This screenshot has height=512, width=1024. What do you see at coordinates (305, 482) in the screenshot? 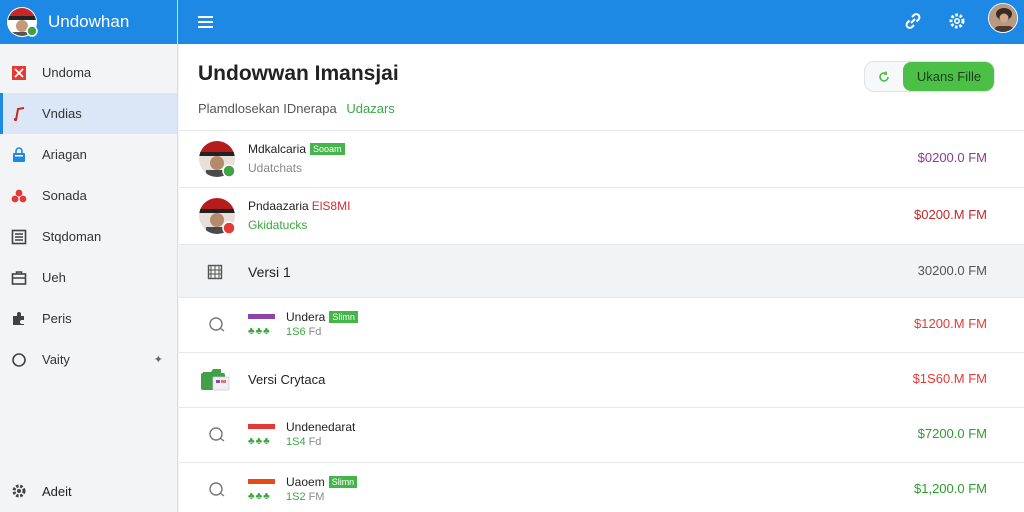
I see `row-name: Uaoem` at bounding box center [305, 482].